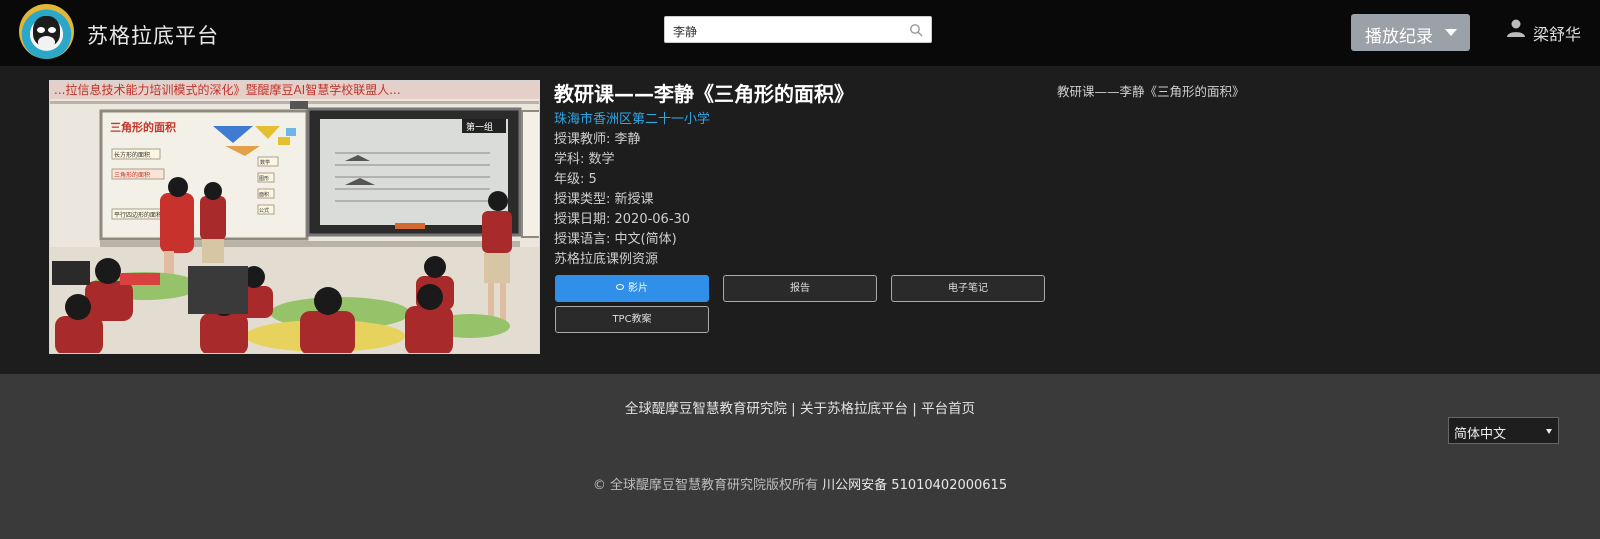 Image resolution: width=1600 pixels, height=539 pixels. I want to click on copyright: © 全球醍摩豆智慧教育研究院版权所有 川公网安备 51010402000615, so click(800, 483).